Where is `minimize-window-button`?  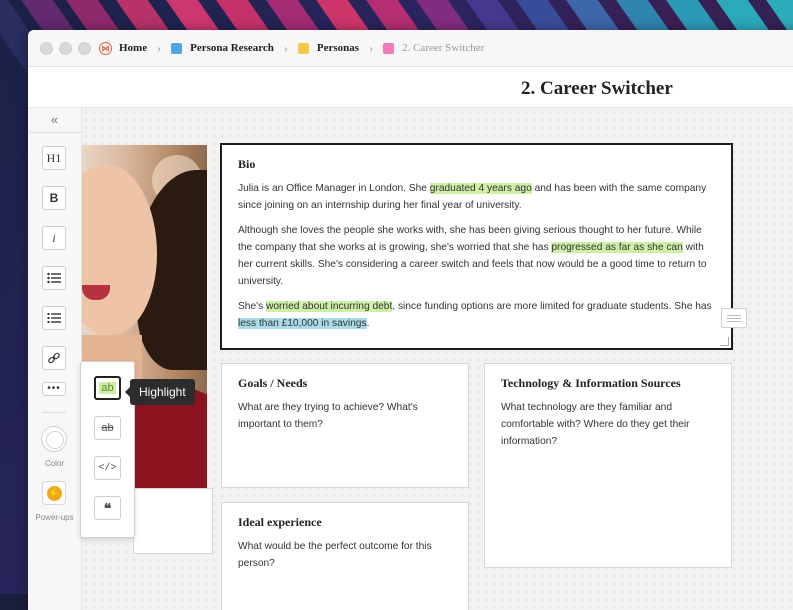 minimize-window-button is located at coordinates (65, 48).